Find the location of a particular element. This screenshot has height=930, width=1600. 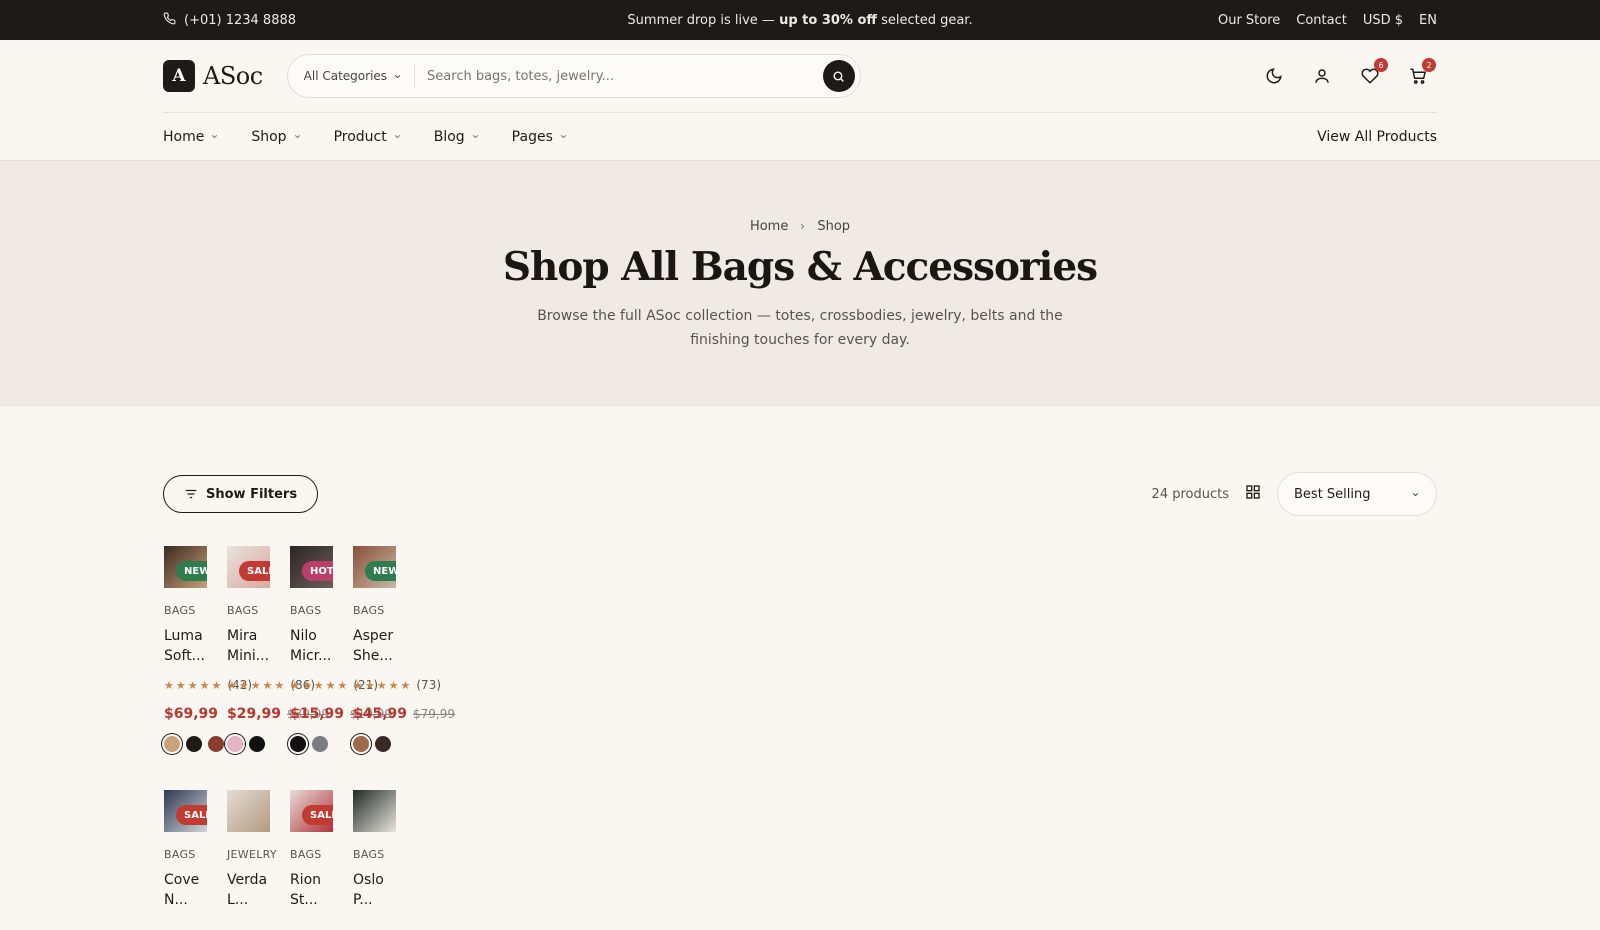

currency-selector: USD $ is located at coordinates (1383, 20).